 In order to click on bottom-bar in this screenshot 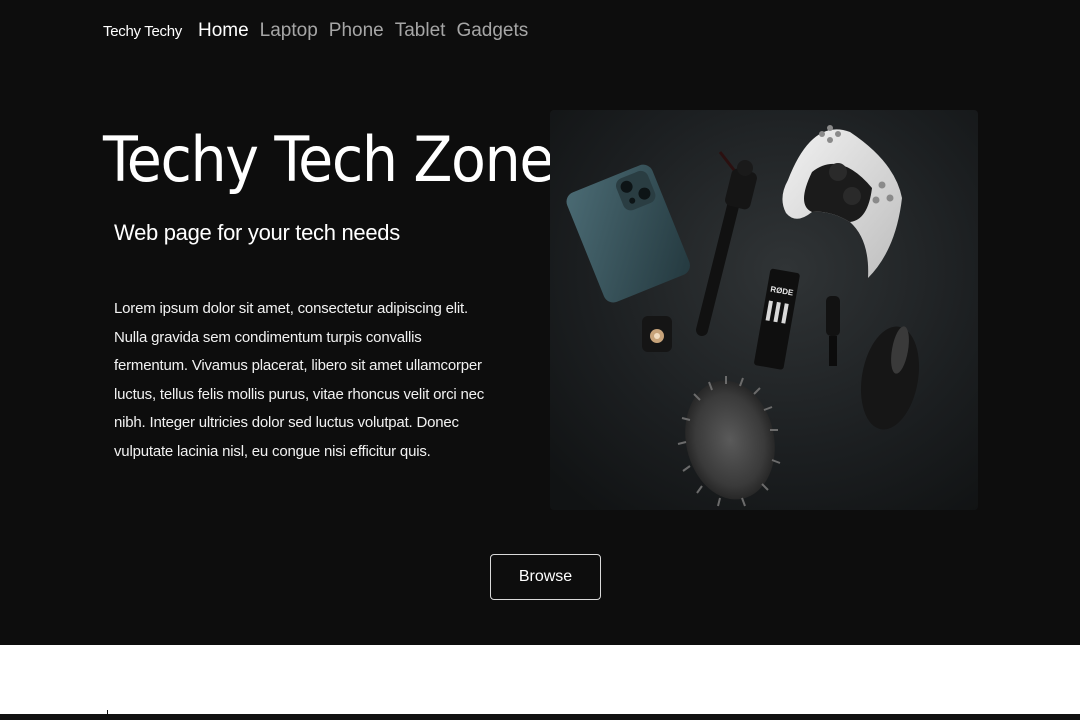, I will do `click(540, 717)`.